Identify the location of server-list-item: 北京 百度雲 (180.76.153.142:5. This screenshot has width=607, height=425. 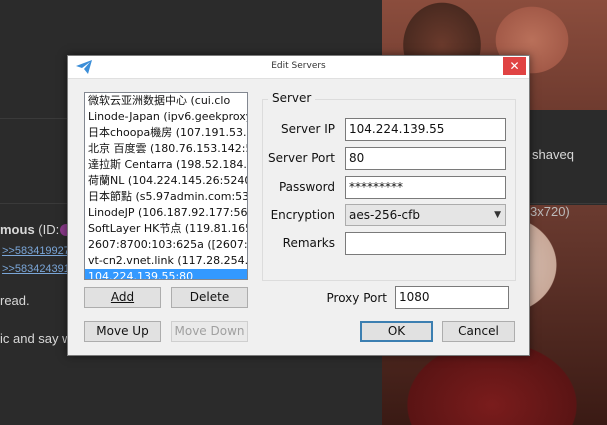
(166, 149).